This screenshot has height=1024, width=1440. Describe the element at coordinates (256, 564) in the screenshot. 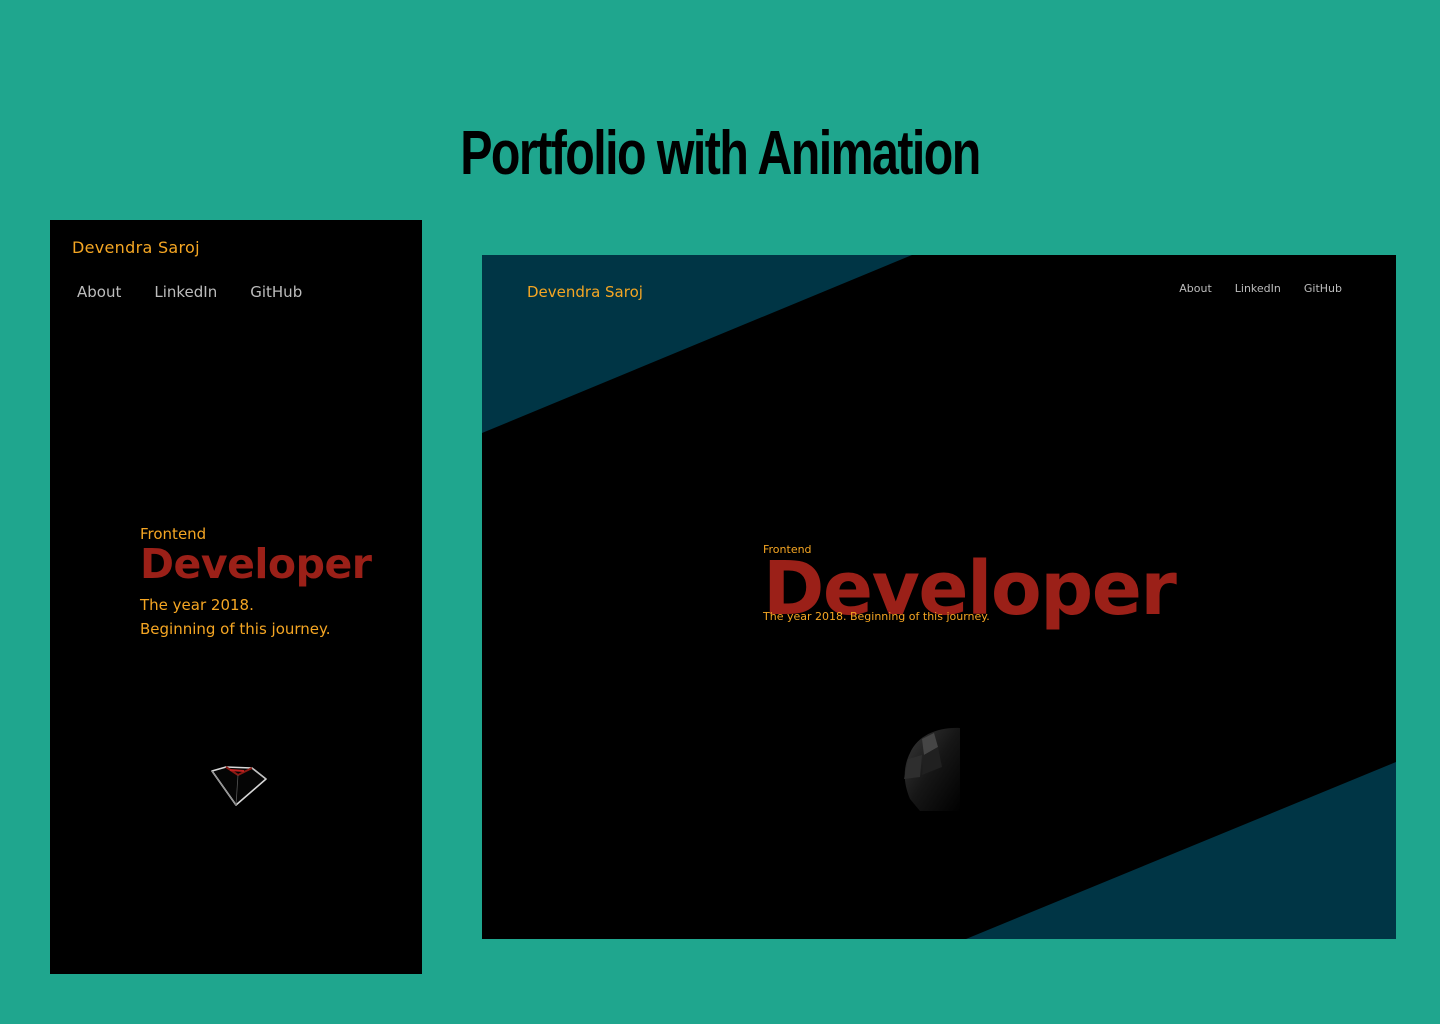

I see `hero-headline: Developer` at that location.